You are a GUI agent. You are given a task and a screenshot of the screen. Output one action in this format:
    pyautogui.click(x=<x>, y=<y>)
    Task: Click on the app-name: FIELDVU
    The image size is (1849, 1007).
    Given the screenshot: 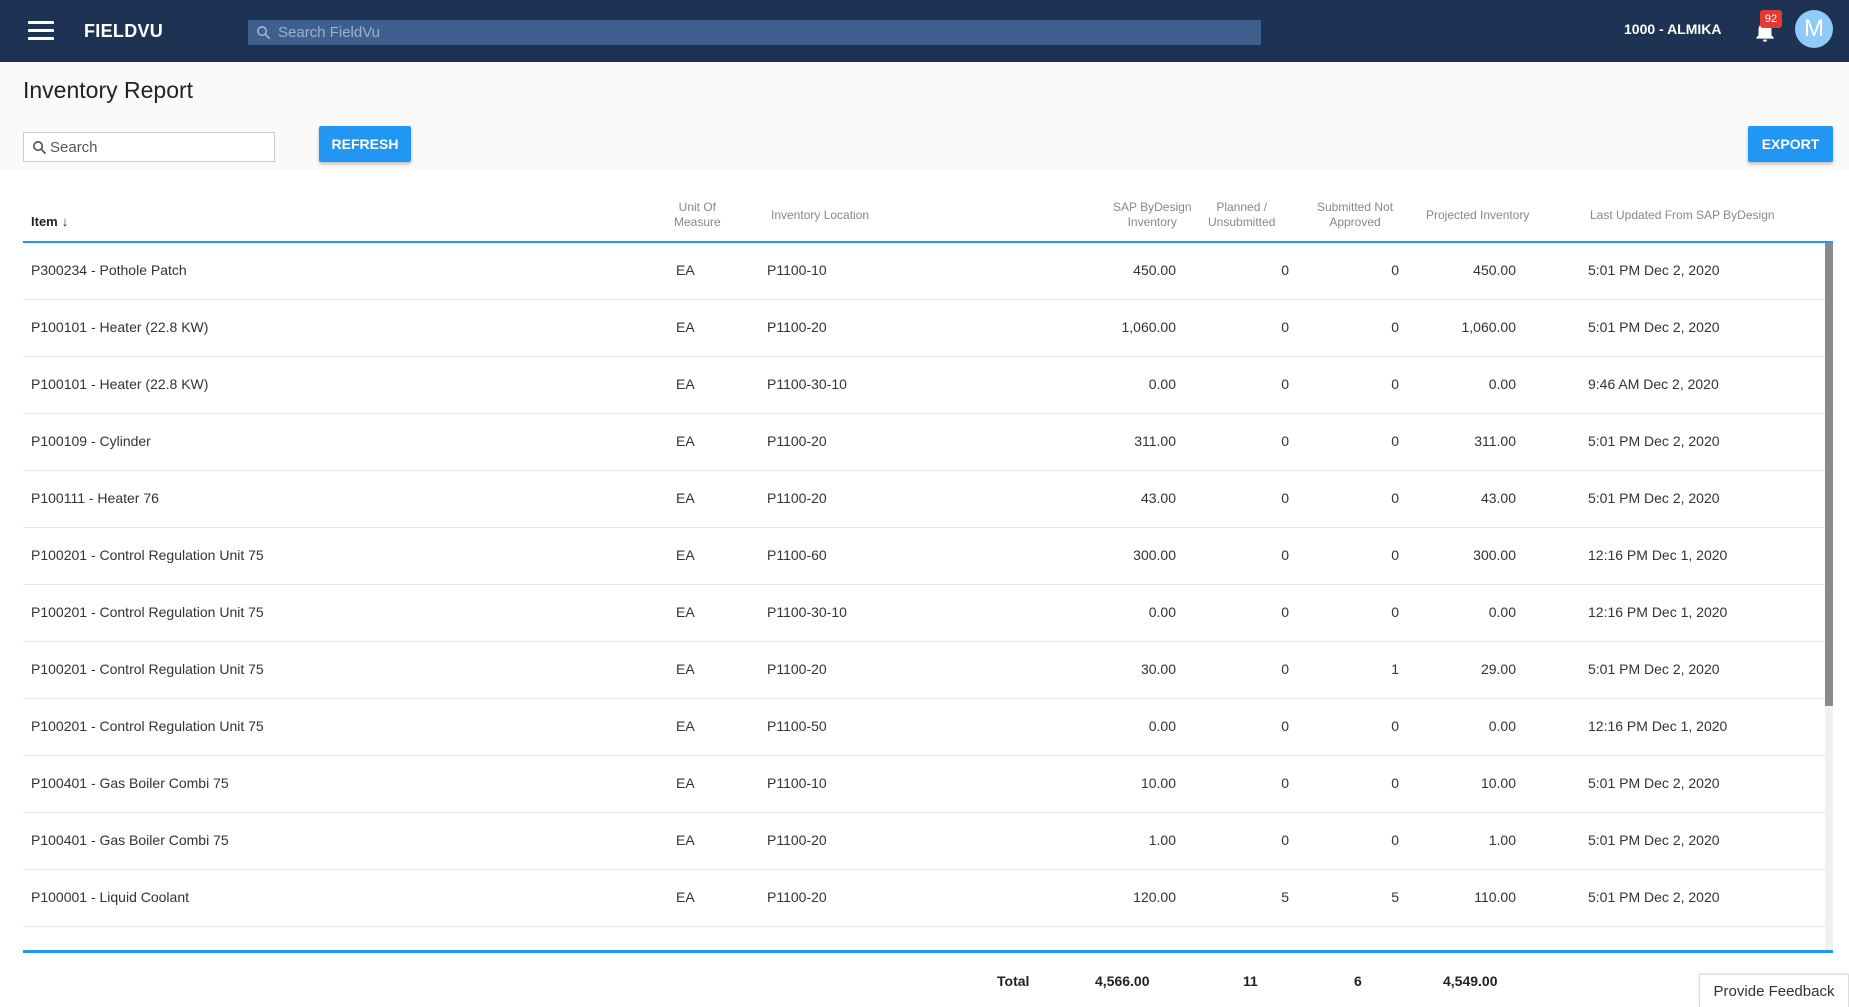 What is the action you would take?
    pyautogui.click(x=123, y=31)
    